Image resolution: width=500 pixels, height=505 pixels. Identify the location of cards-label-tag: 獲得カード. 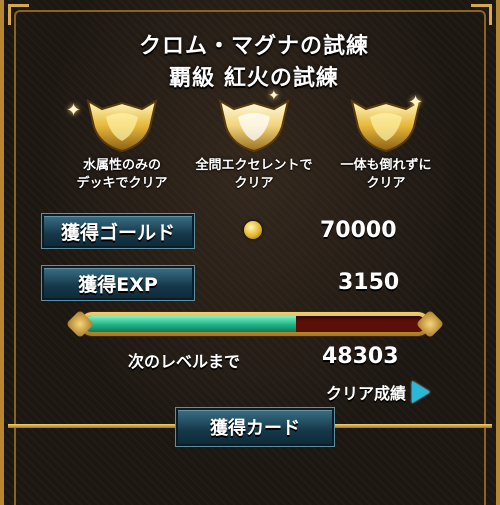
(255, 427).